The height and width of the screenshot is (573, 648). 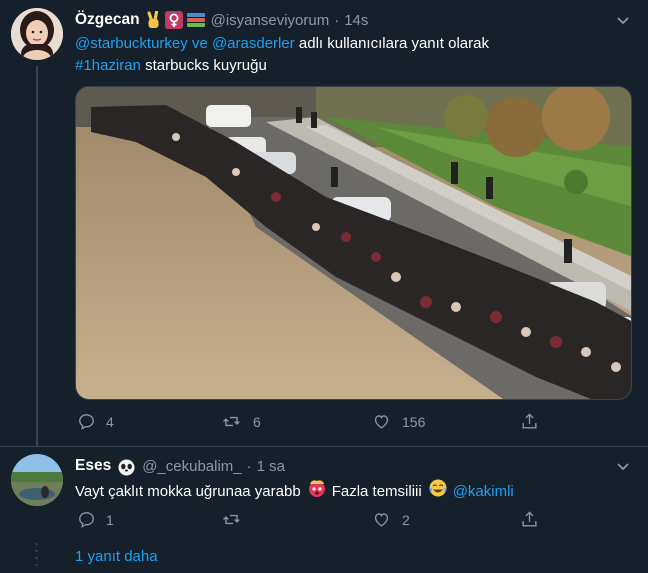 What do you see at coordinates (270, 20) in the screenshot?
I see `handle: @isyanseviyorum` at bounding box center [270, 20].